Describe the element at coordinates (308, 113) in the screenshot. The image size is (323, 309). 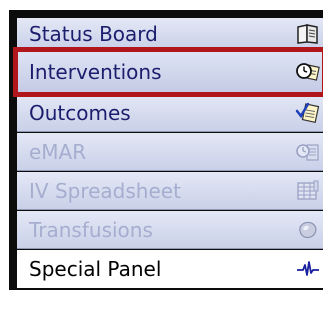
I see `checkmark-notepad-icon` at that location.